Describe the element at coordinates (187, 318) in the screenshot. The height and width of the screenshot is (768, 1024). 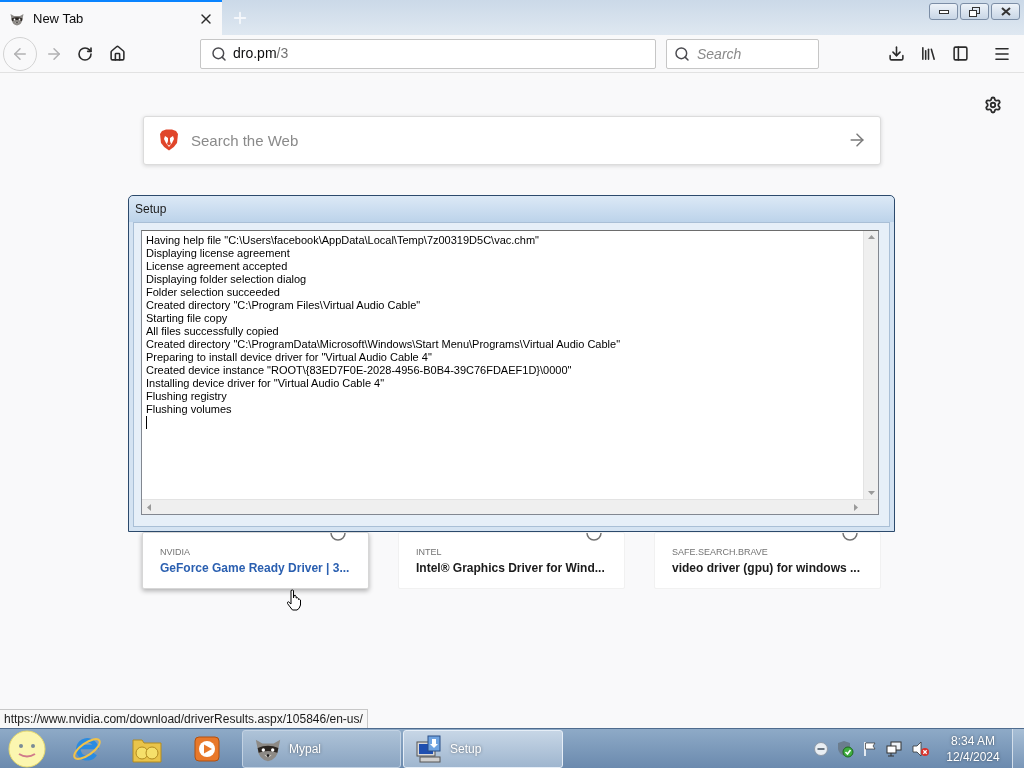
I see `log-line: Starting file copy` at that location.